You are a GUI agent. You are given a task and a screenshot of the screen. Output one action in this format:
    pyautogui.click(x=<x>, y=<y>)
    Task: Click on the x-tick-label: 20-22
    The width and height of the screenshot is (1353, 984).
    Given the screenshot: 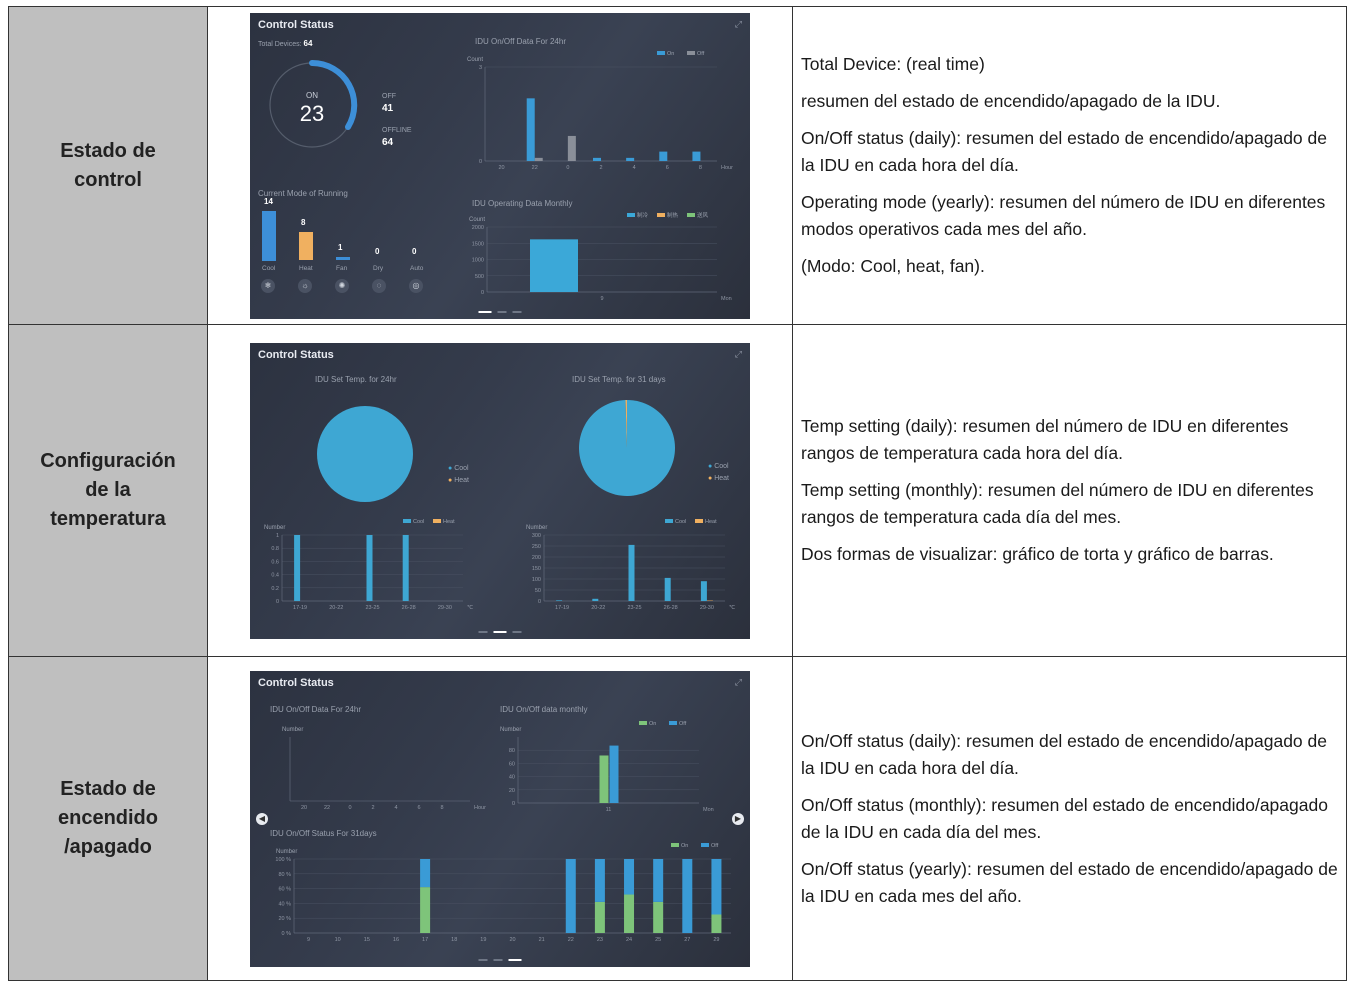 What is the action you would take?
    pyautogui.click(x=598, y=608)
    